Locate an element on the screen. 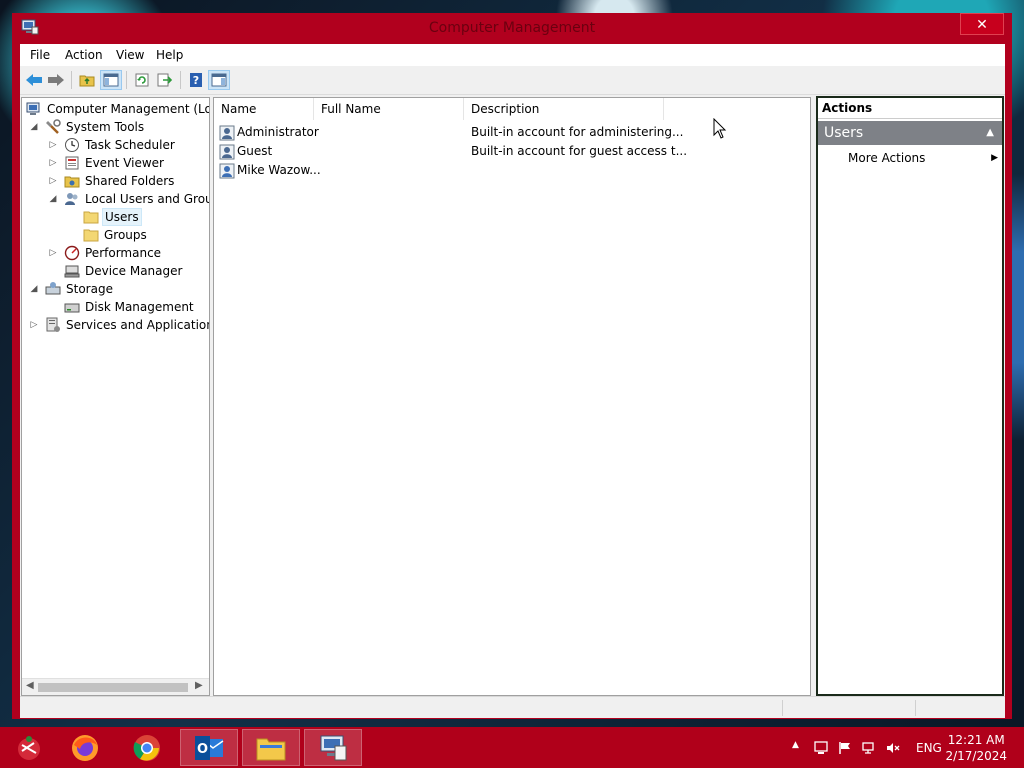 The height and width of the screenshot is (768, 1024). menu-file: File is located at coordinates (40, 55).